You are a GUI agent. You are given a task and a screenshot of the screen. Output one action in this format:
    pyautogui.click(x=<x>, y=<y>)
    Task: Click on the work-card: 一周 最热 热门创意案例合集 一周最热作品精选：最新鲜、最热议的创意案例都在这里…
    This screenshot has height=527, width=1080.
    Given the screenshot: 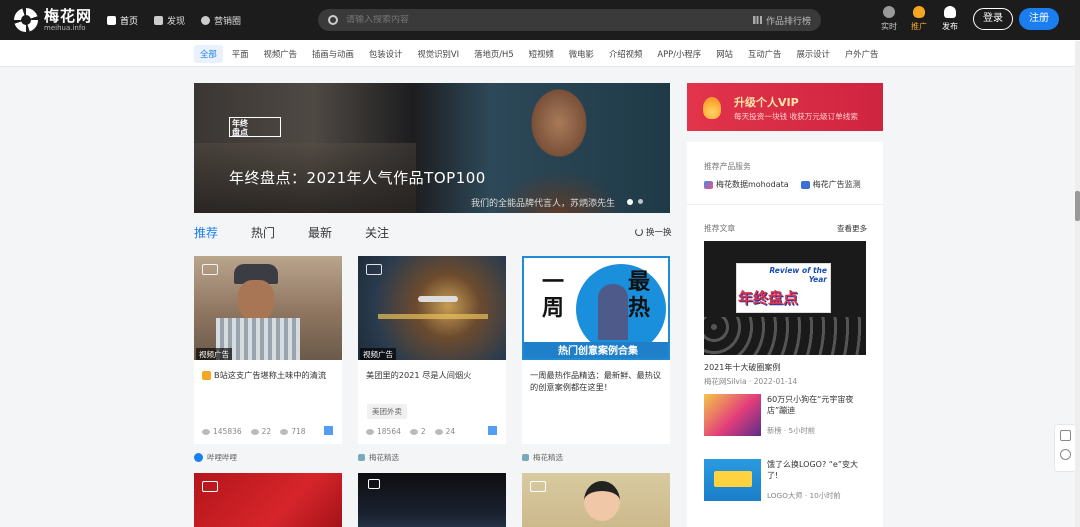 What is the action you would take?
    pyautogui.click(x=596, y=350)
    